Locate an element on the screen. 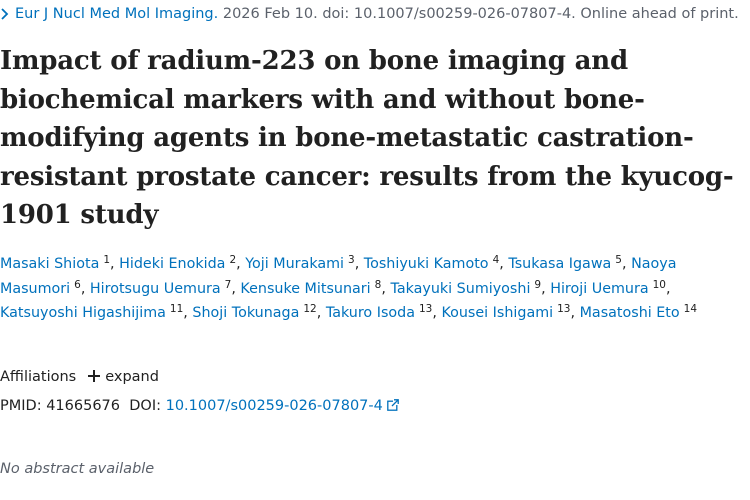 The height and width of the screenshot is (500, 750). author-affiliation-number: 11 is located at coordinates (176, 309).